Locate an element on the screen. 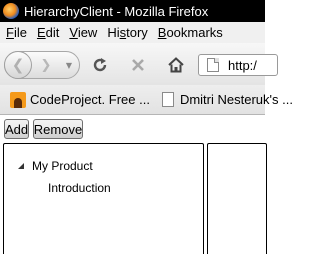 The width and height of the screenshot is (320, 254). stop-button is located at coordinates (138, 65).